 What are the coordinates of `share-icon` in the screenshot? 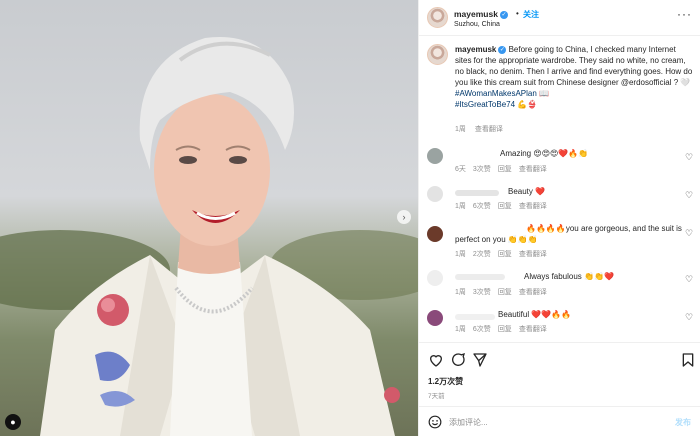 It's located at (480, 360).